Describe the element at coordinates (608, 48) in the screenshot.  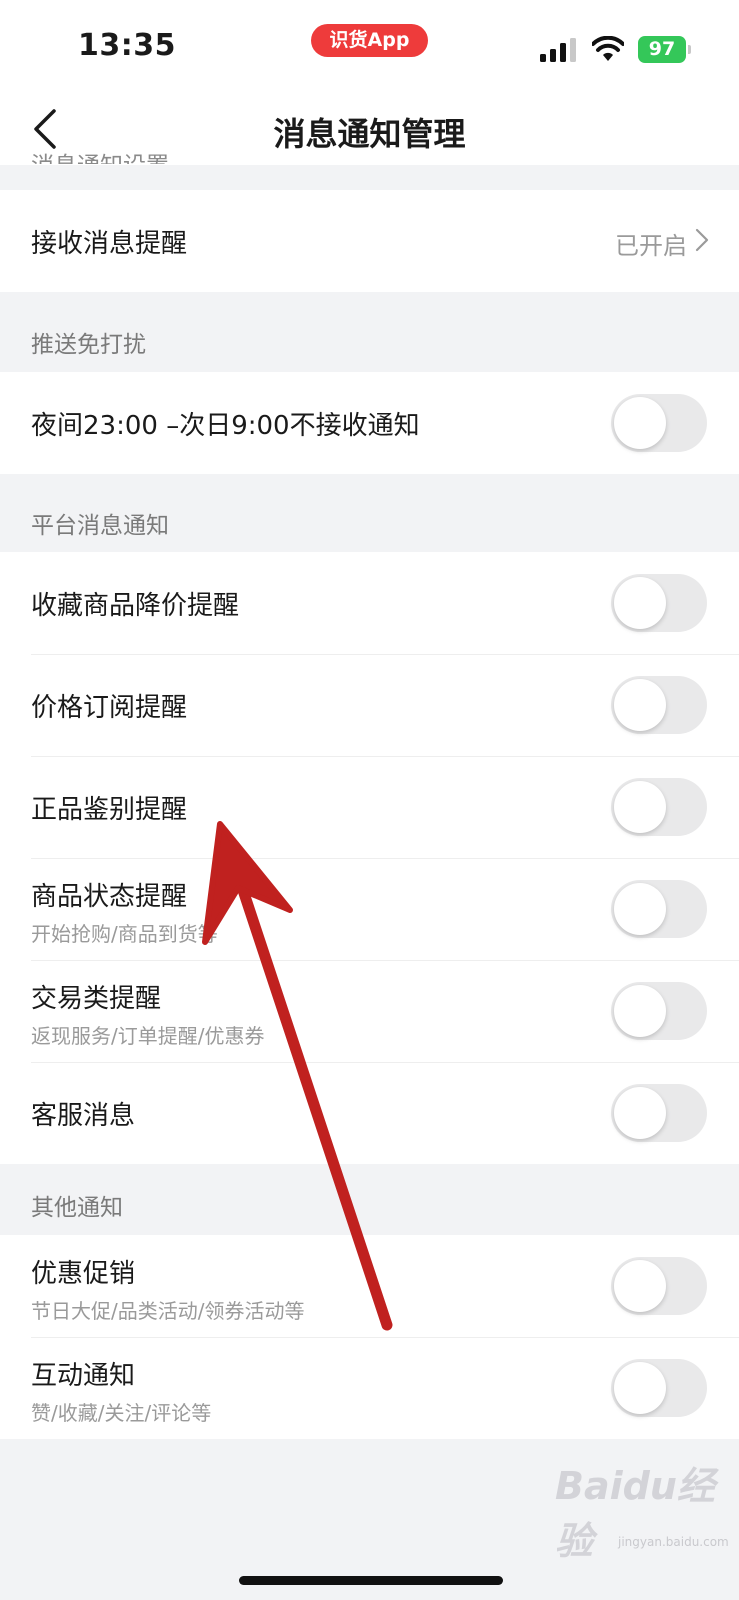
I see `wifi-icon` at that location.